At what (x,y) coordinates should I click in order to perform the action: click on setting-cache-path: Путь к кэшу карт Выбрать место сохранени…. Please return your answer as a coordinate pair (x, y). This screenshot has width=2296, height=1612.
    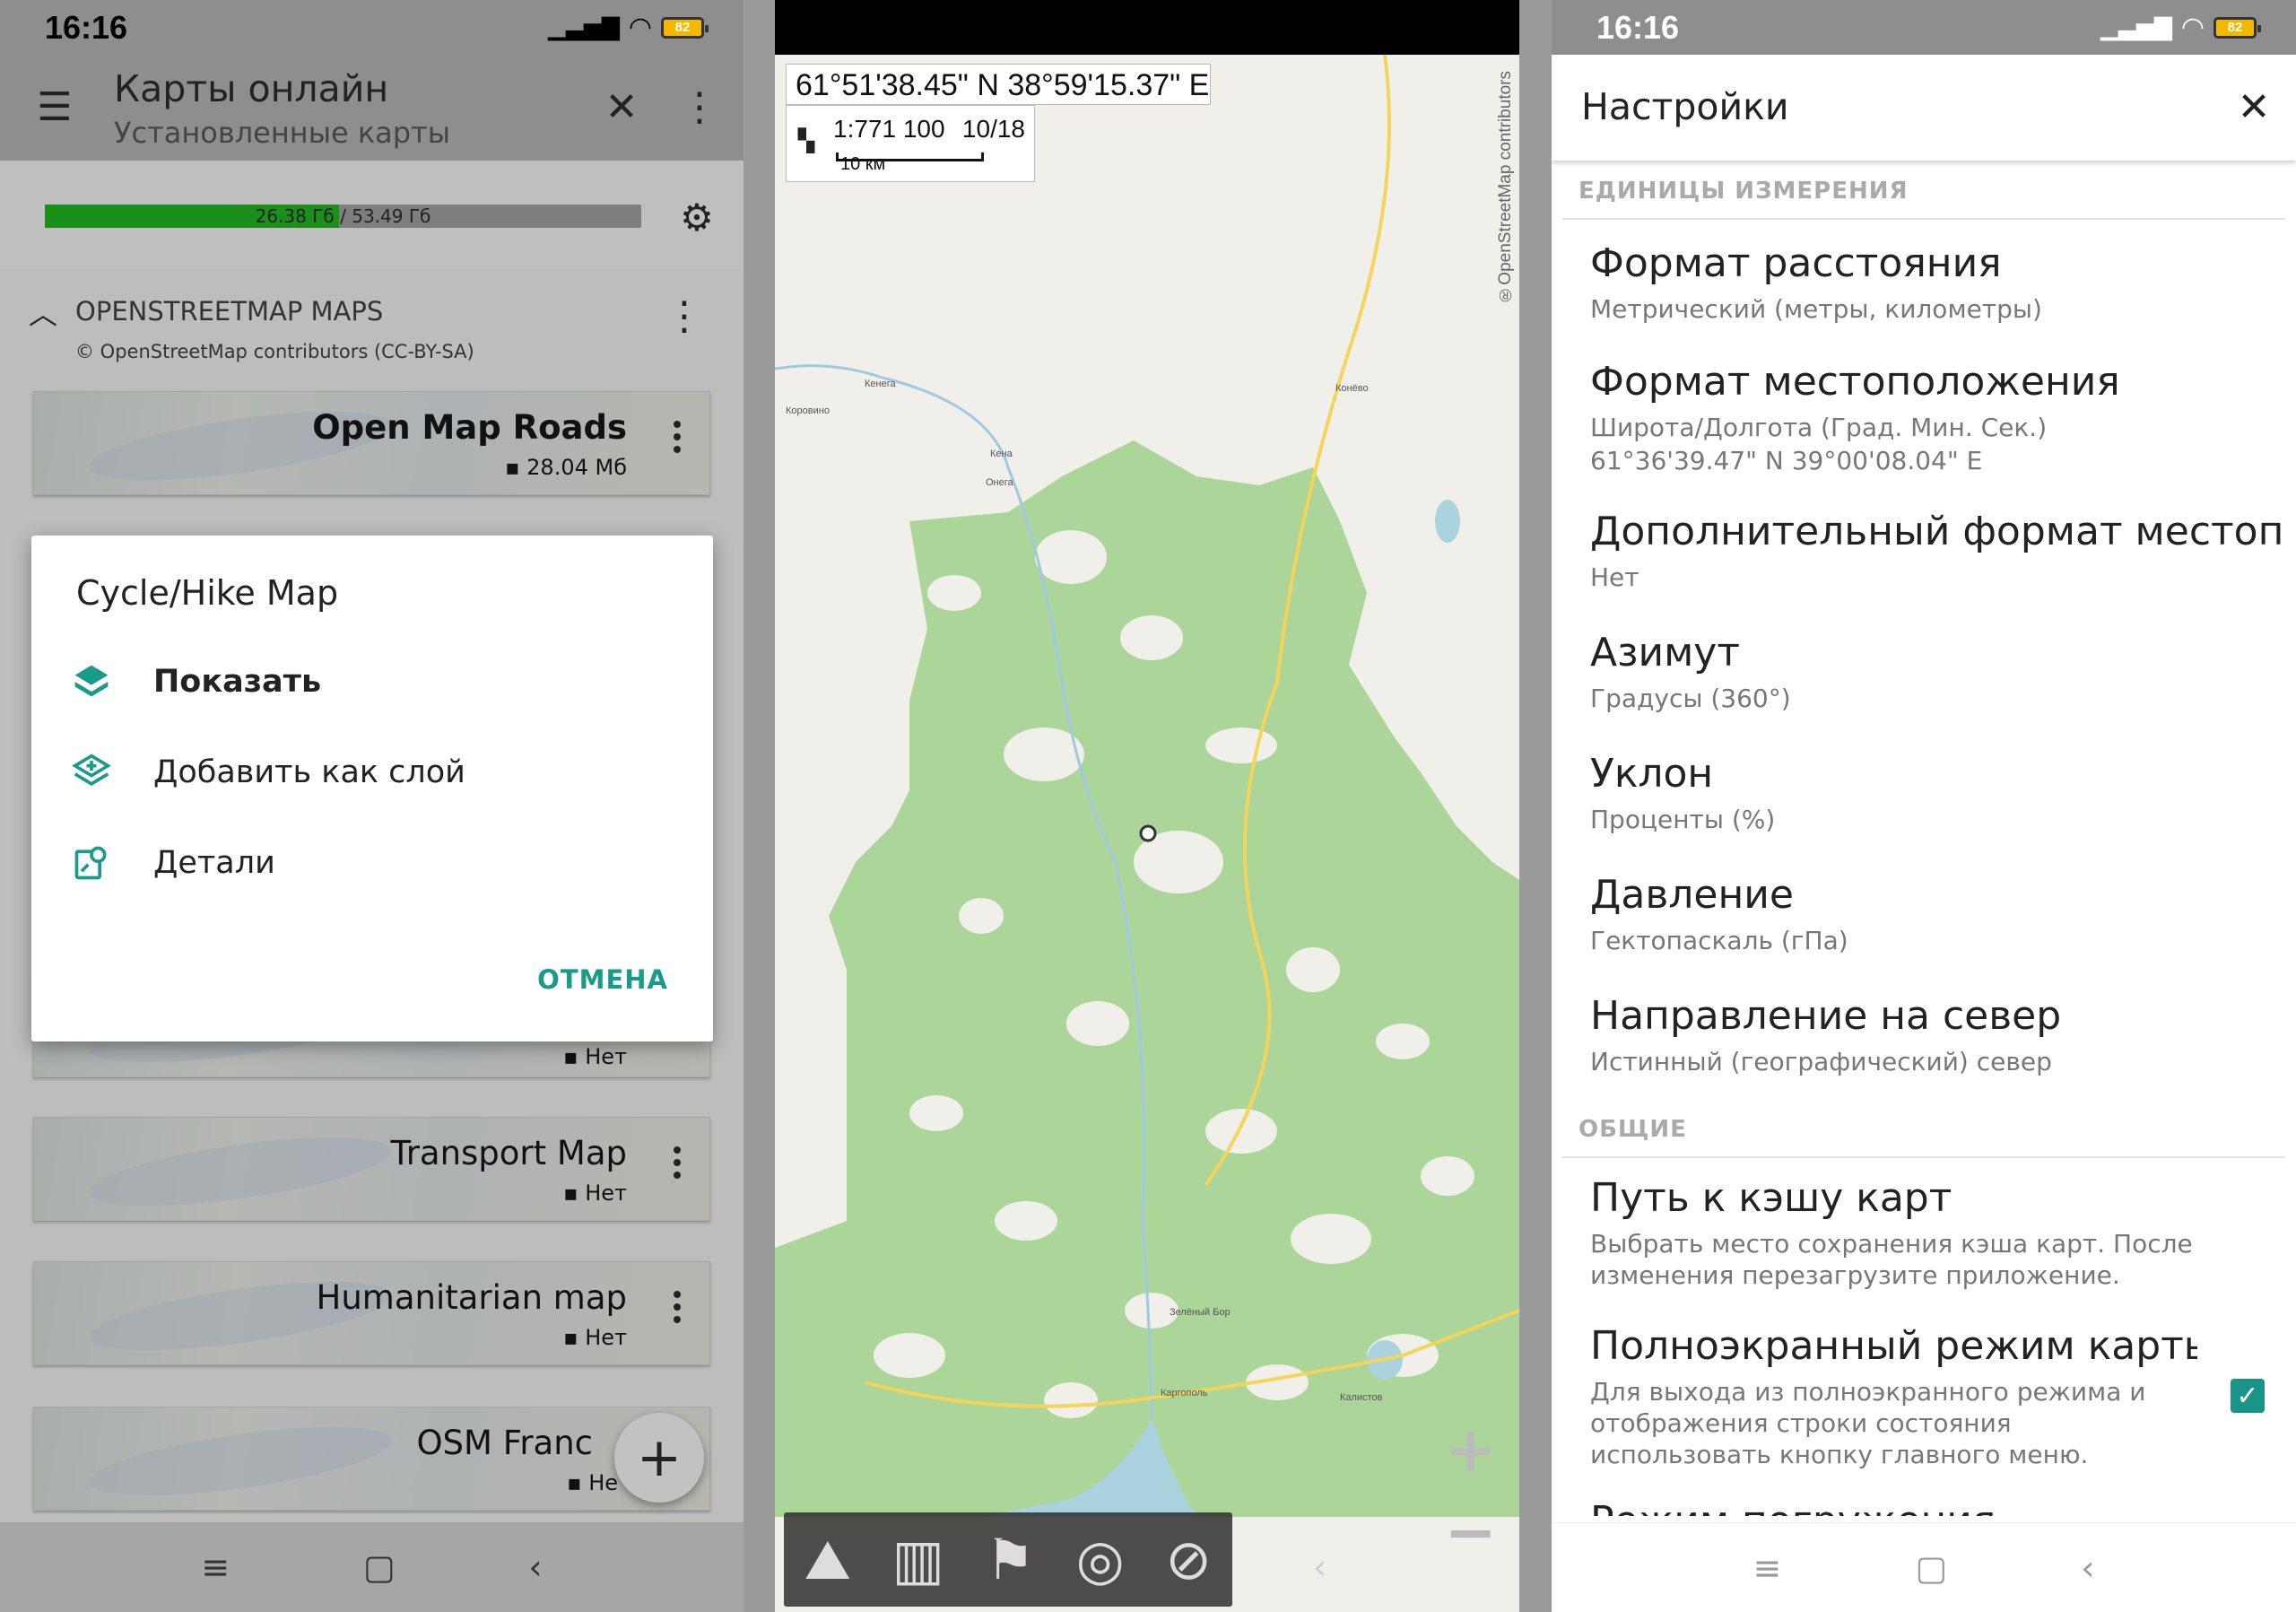
    Looking at the image, I should click on (1911, 1233).